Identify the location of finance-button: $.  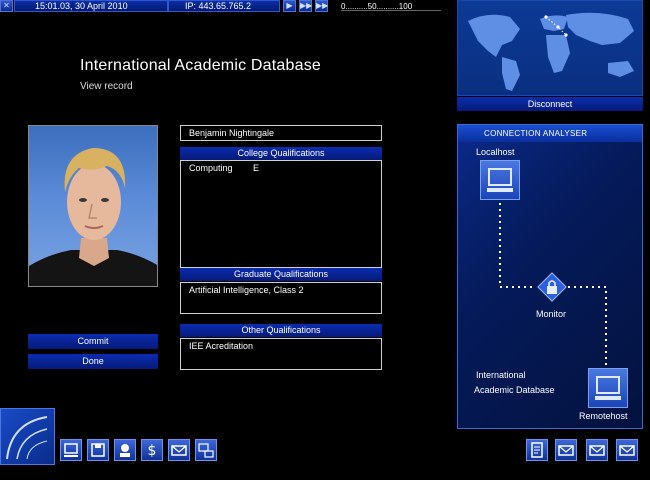
(152, 450).